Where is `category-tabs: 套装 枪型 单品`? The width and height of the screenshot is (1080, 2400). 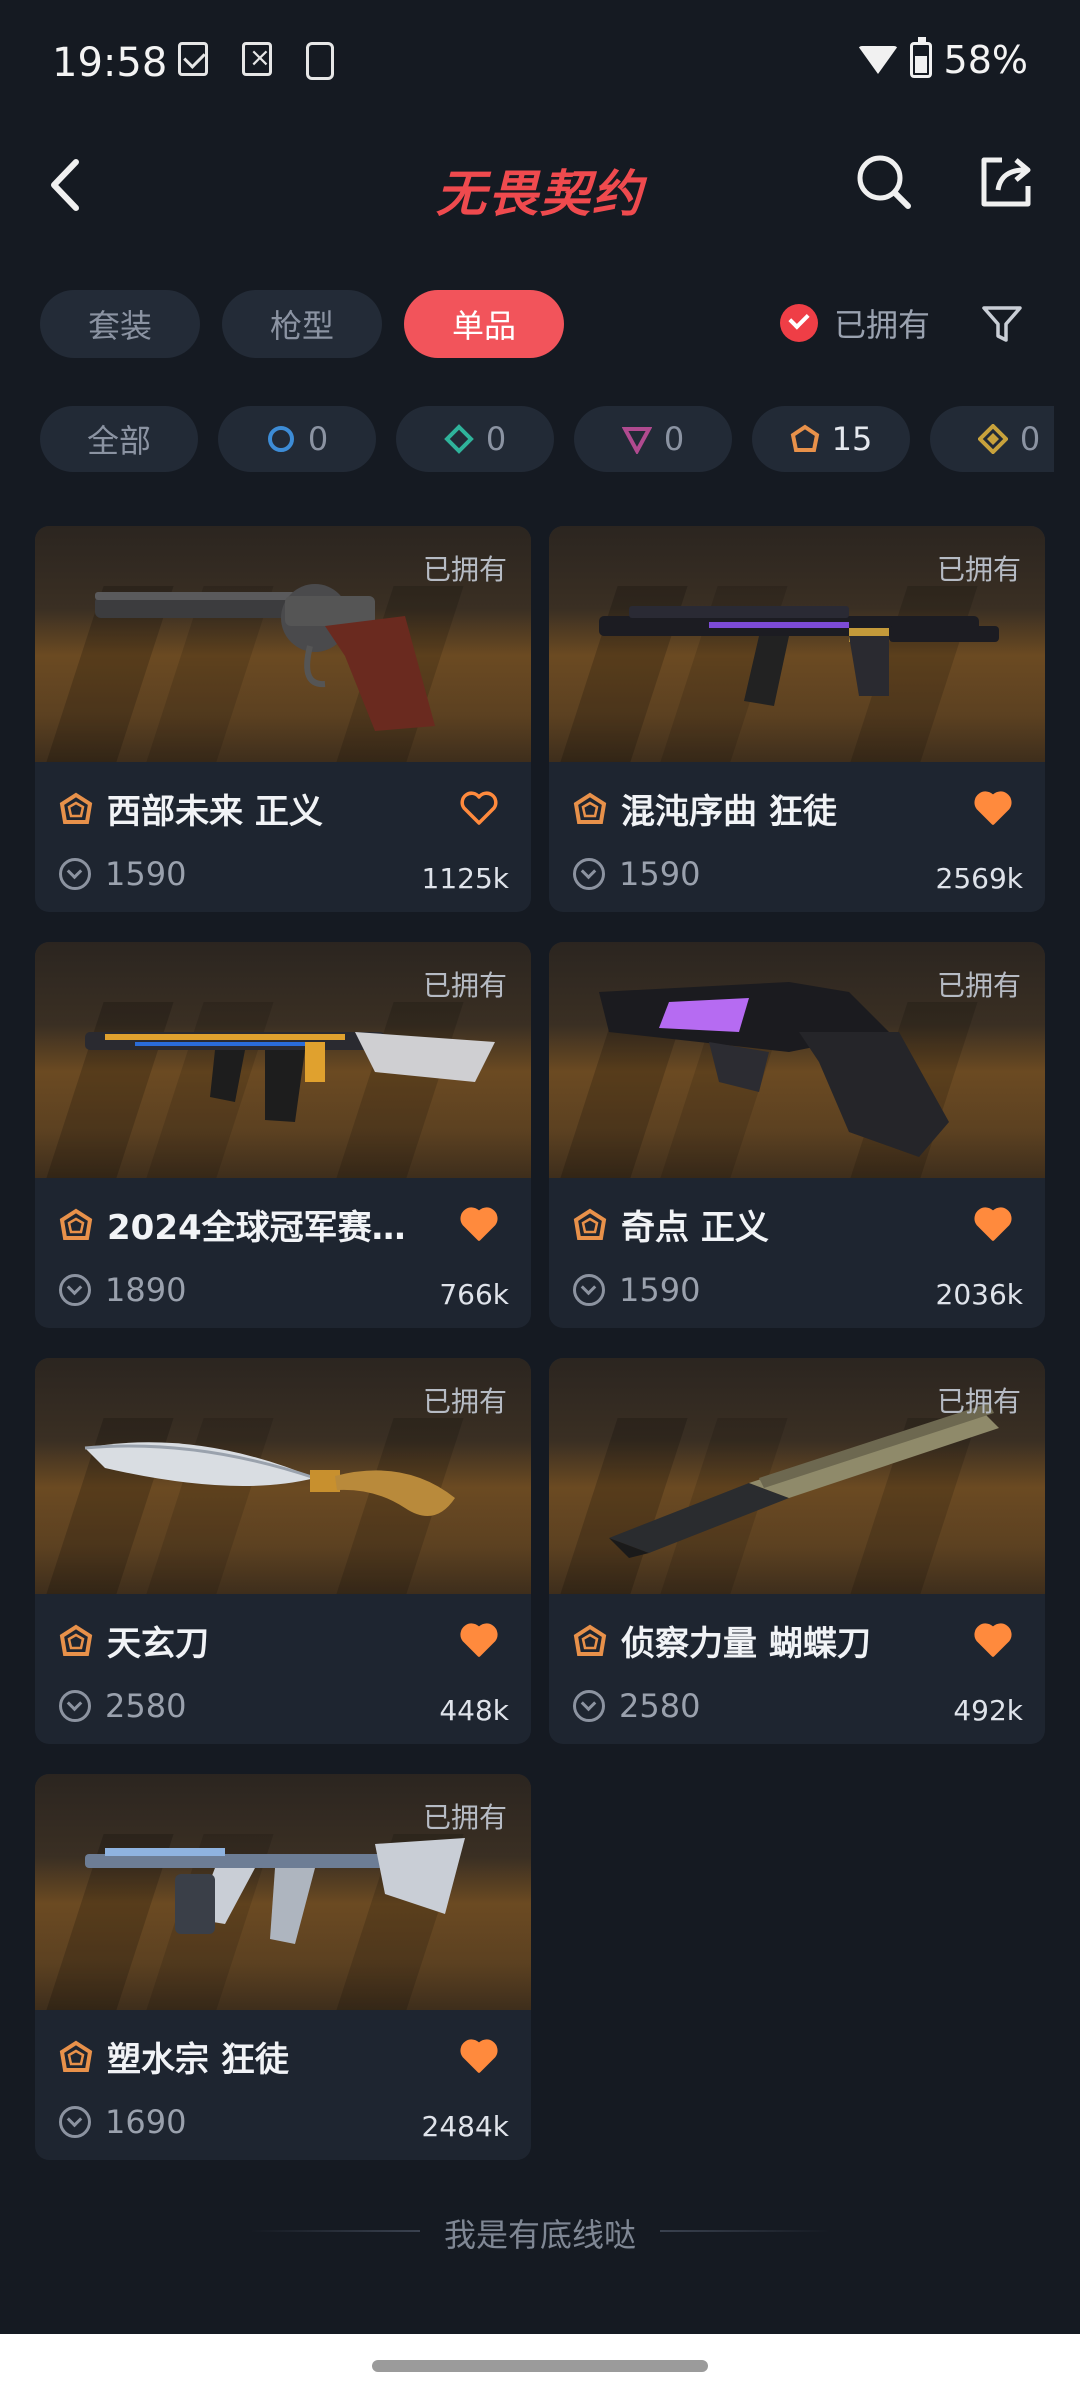 category-tabs: 套装 枪型 单品 is located at coordinates (302, 324).